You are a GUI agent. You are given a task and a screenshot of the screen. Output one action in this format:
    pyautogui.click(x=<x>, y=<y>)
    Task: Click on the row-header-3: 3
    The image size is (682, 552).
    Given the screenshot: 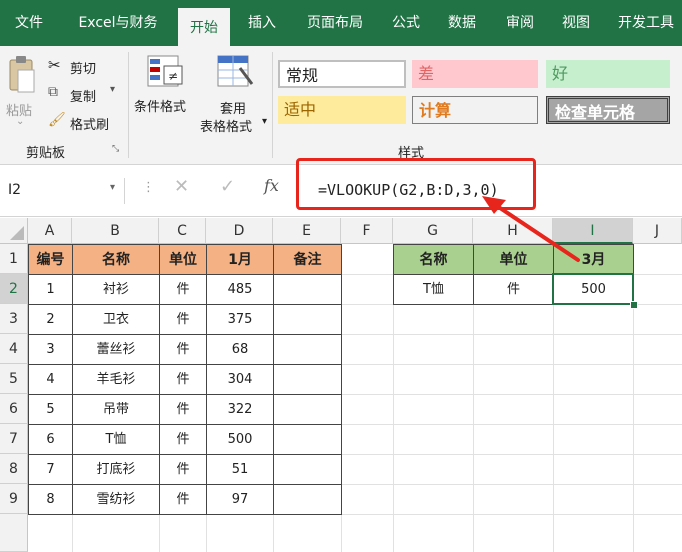 What is the action you would take?
    pyautogui.click(x=14, y=319)
    